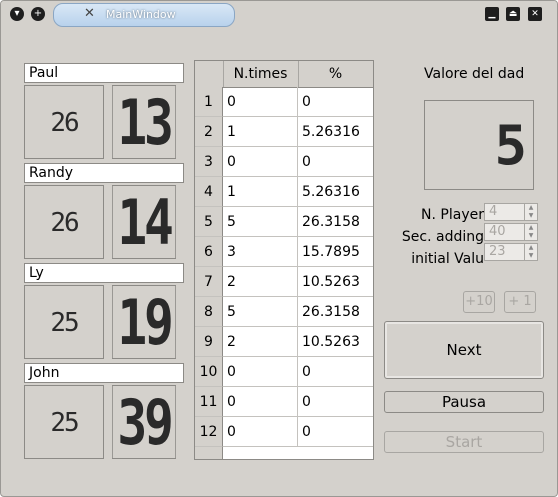 The width and height of the screenshot is (558, 497). What do you see at coordinates (279, 15) in the screenshot?
I see `title-bar: ▾ + ✕ MainWindow ▁ ⏏ ✕` at bounding box center [279, 15].